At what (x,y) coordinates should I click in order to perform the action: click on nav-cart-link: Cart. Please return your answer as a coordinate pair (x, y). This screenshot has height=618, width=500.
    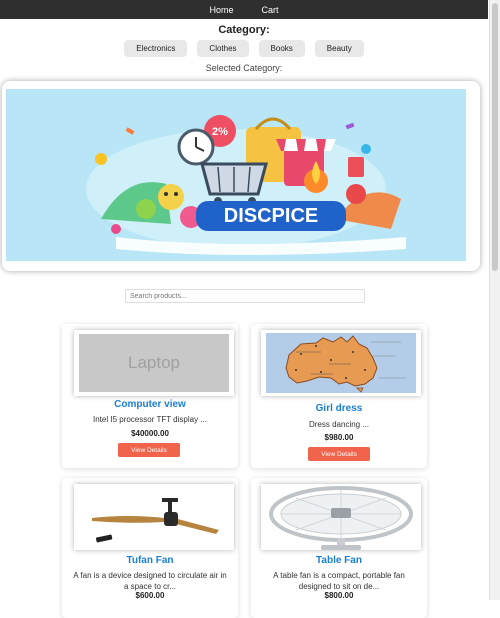
    Looking at the image, I should click on (270, 10).